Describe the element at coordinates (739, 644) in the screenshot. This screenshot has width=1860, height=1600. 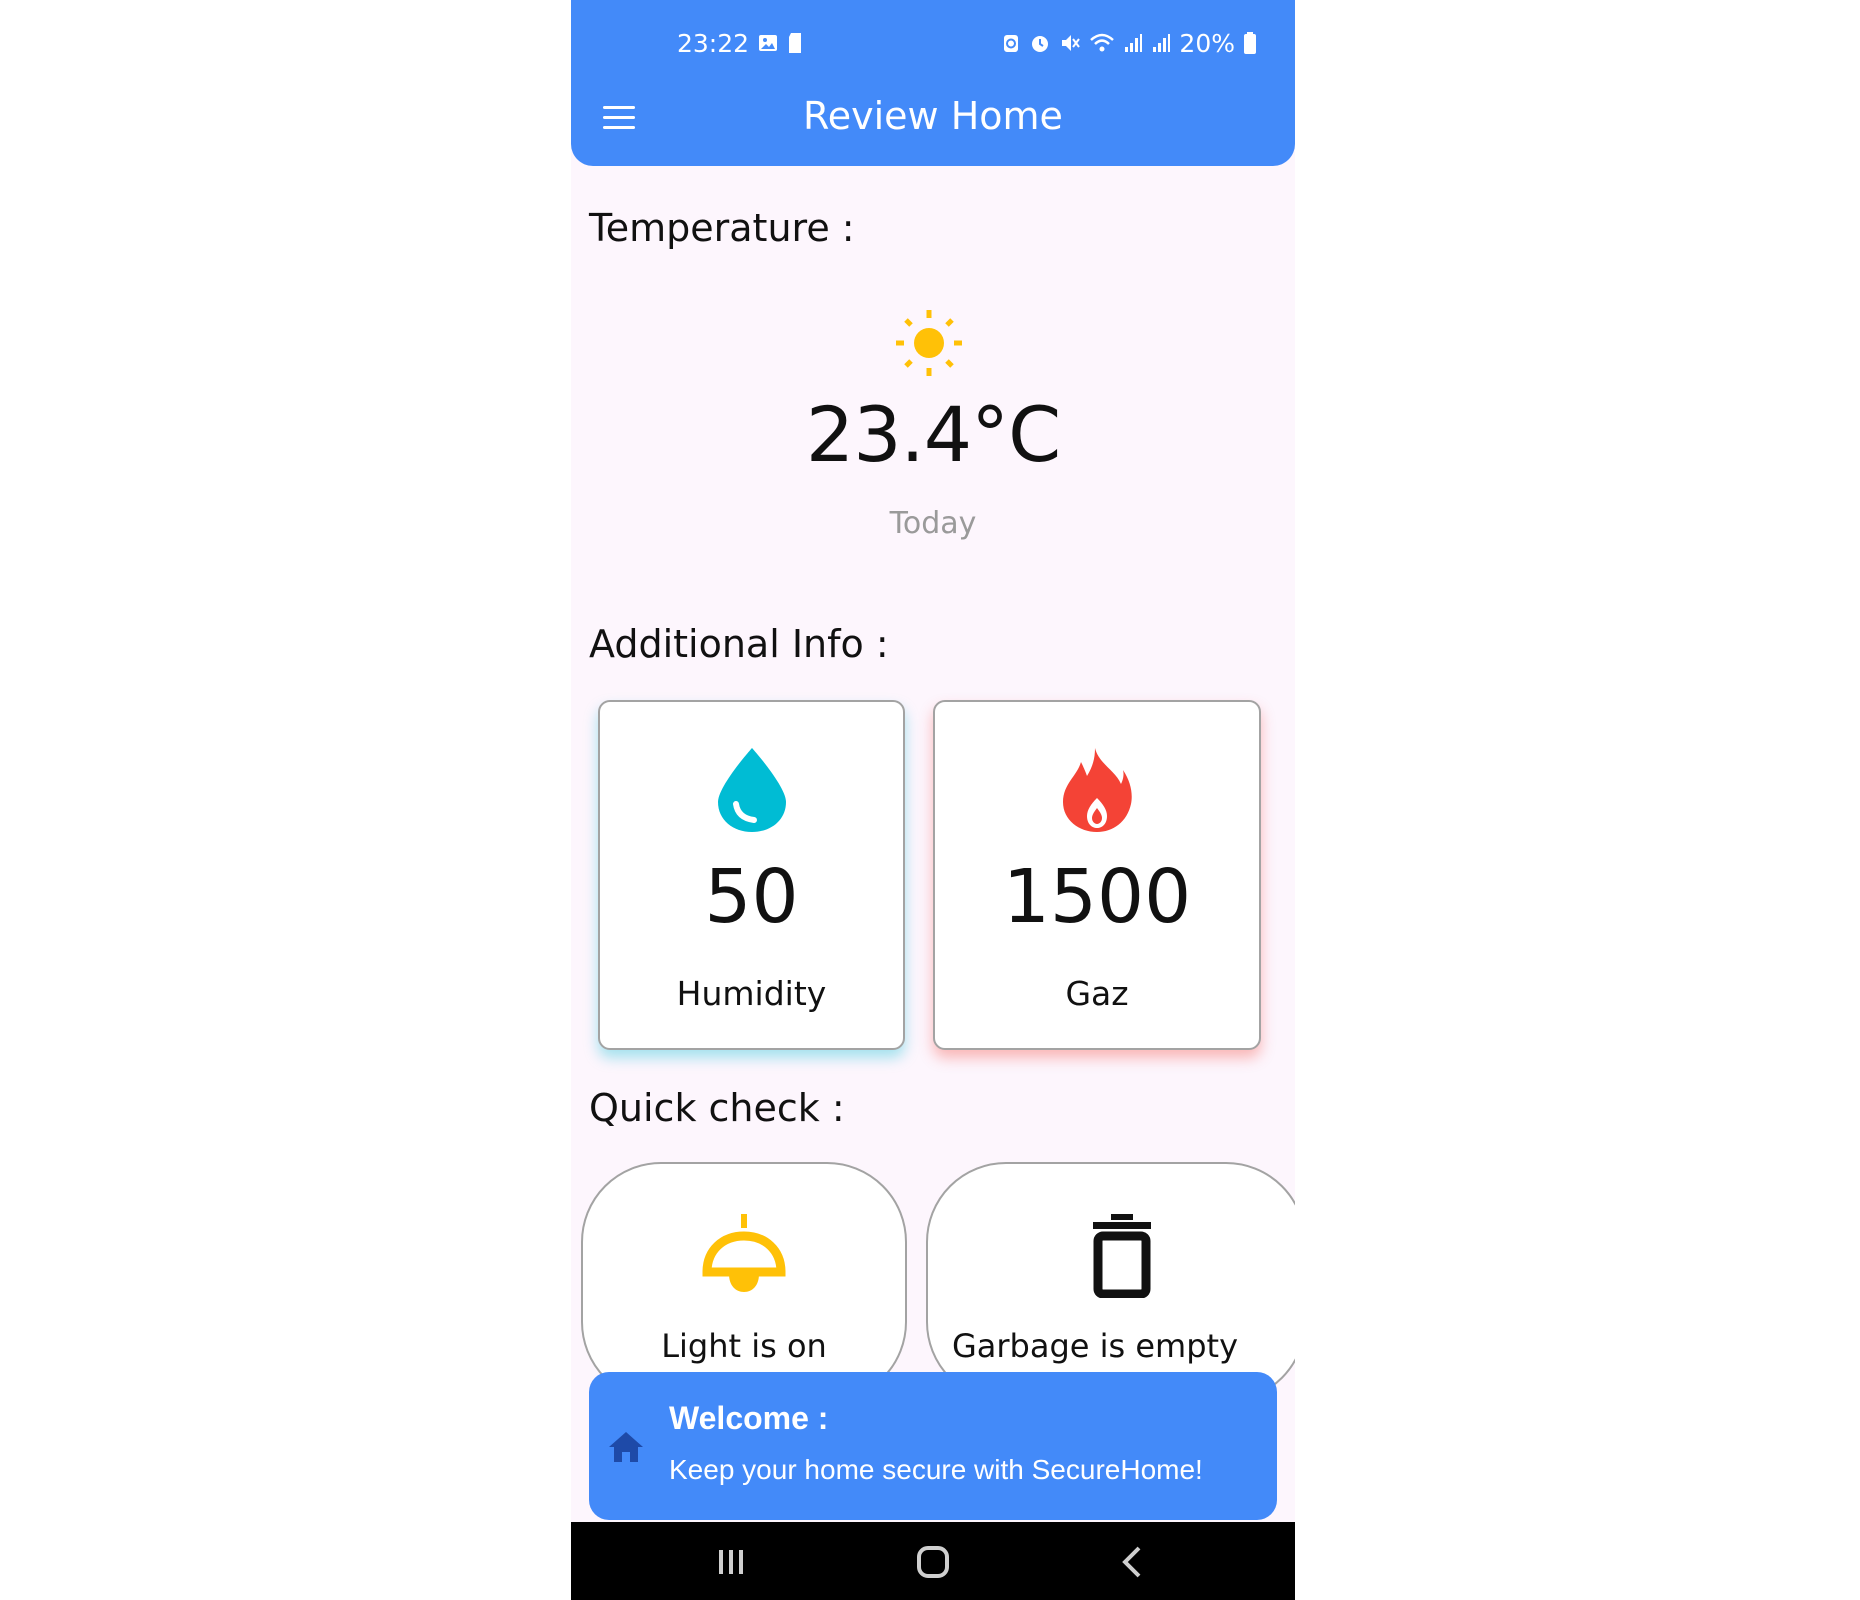
I see `additional-info-heading: Additional Info :` at that location.